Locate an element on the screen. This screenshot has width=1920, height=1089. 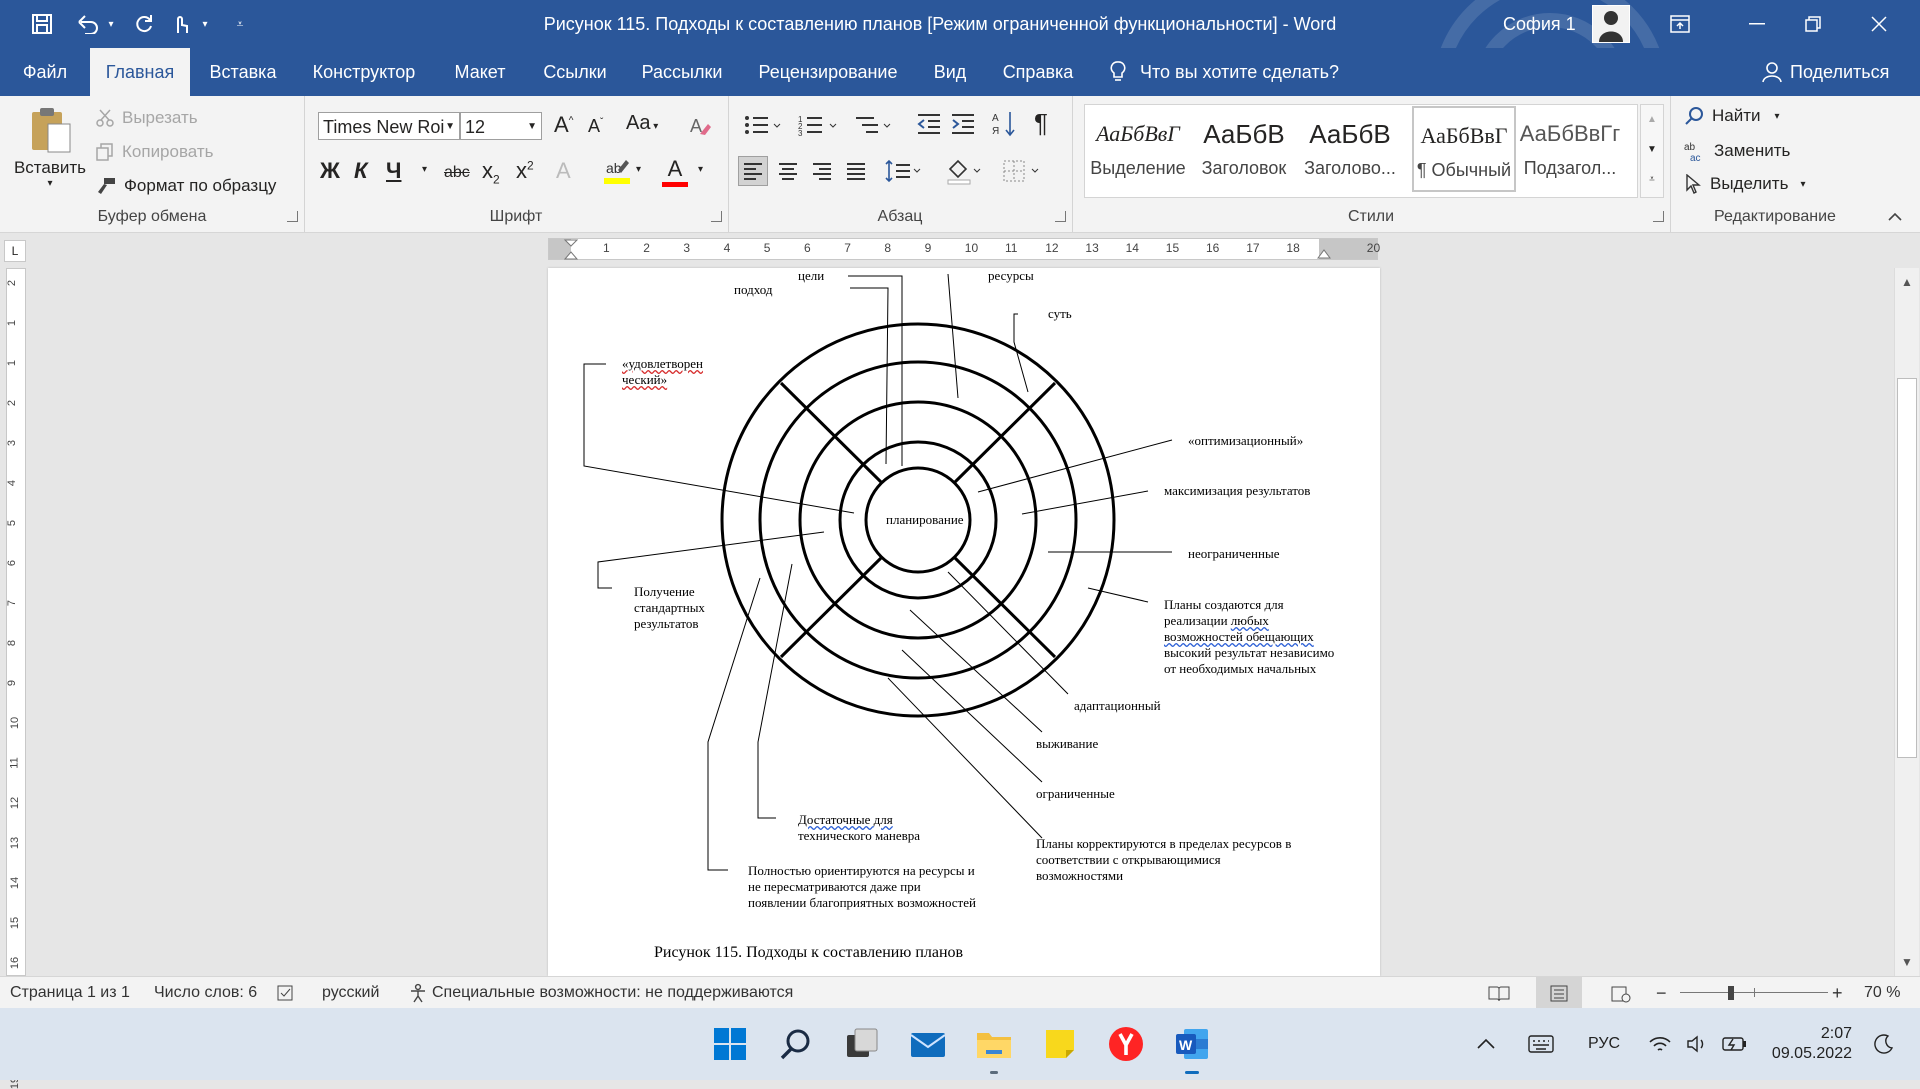
text-effects-button: A is located at coordinates (563, 171).